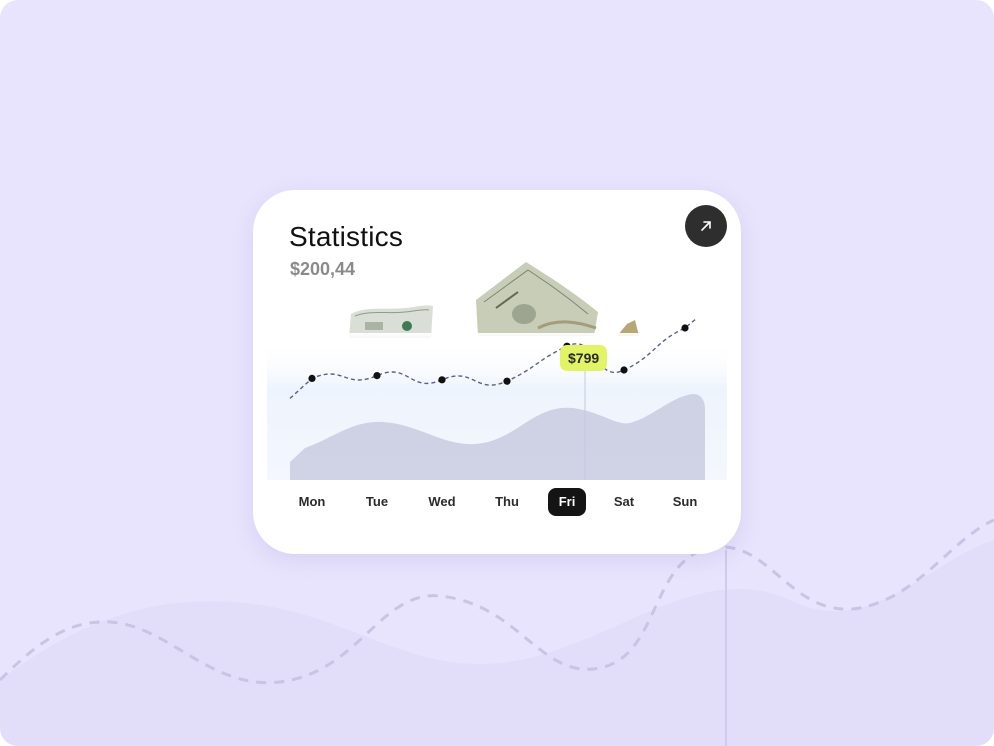 The width and height of the screenshot is (994, 746). Describe the element at coordinates (685, 328) in the screenshot. I see `data-point-sun` at that location.